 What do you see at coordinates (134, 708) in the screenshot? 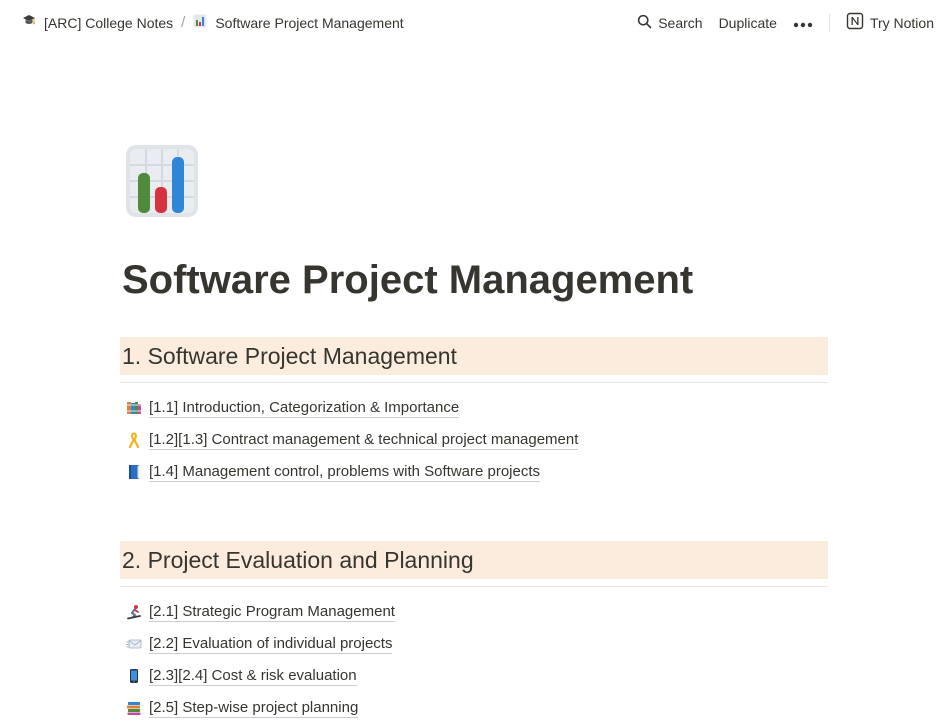
I see `books-stack-icon` at bounding box center [134, 708].